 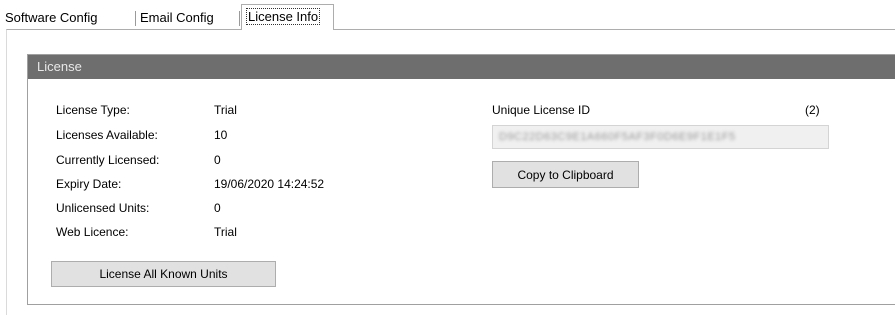 I want to click on currently-licensed-label: Currently Licensed:, so click(x=108, y=160).